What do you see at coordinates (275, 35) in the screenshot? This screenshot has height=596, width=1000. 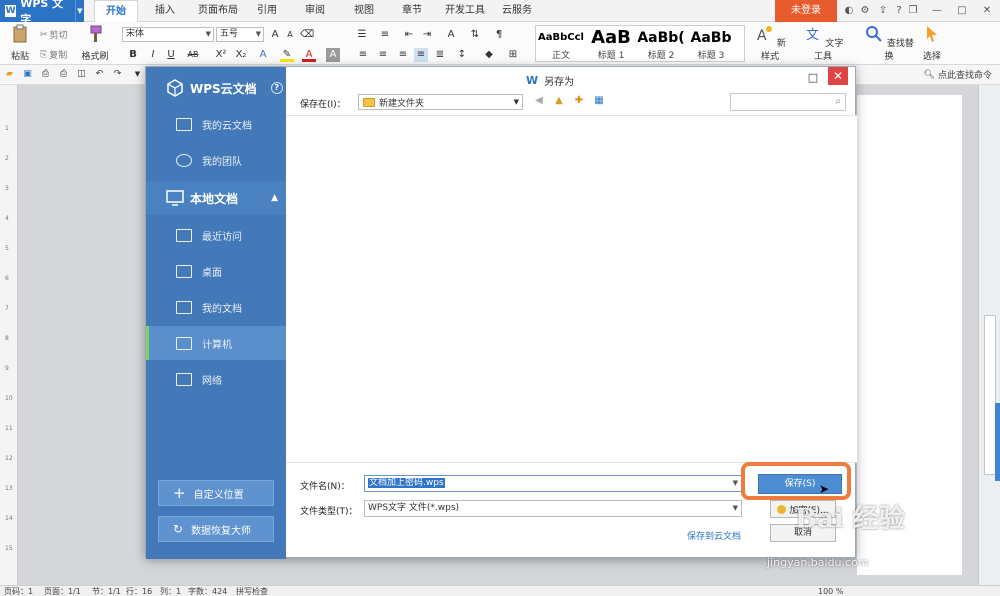 I see `grow-font-icon: A` at bounding box center [275, 35].